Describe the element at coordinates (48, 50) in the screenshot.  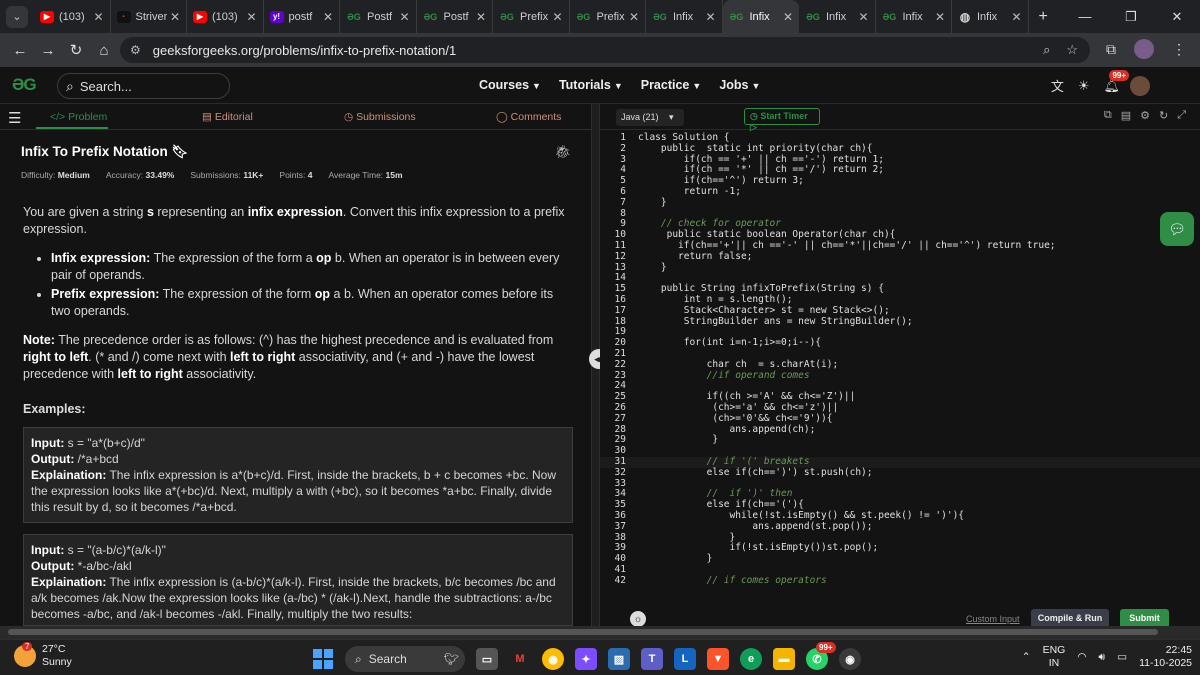
I see `forward-icon: →` at that location.